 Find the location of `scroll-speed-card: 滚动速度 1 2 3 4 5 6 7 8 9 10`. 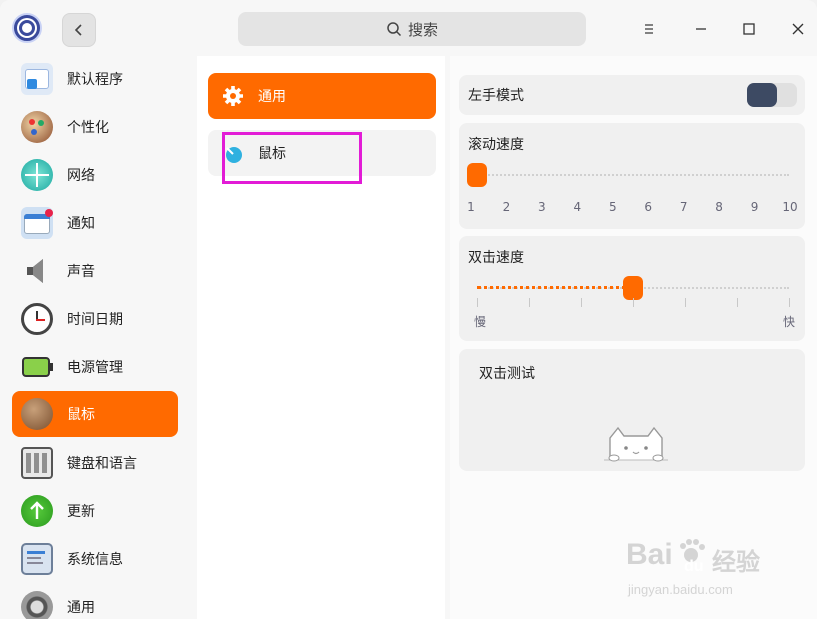

scroll-speed-card: 滚动速度 1 2 3 4 5 6 7 8 9 10 is located at coordinates (632, 176).